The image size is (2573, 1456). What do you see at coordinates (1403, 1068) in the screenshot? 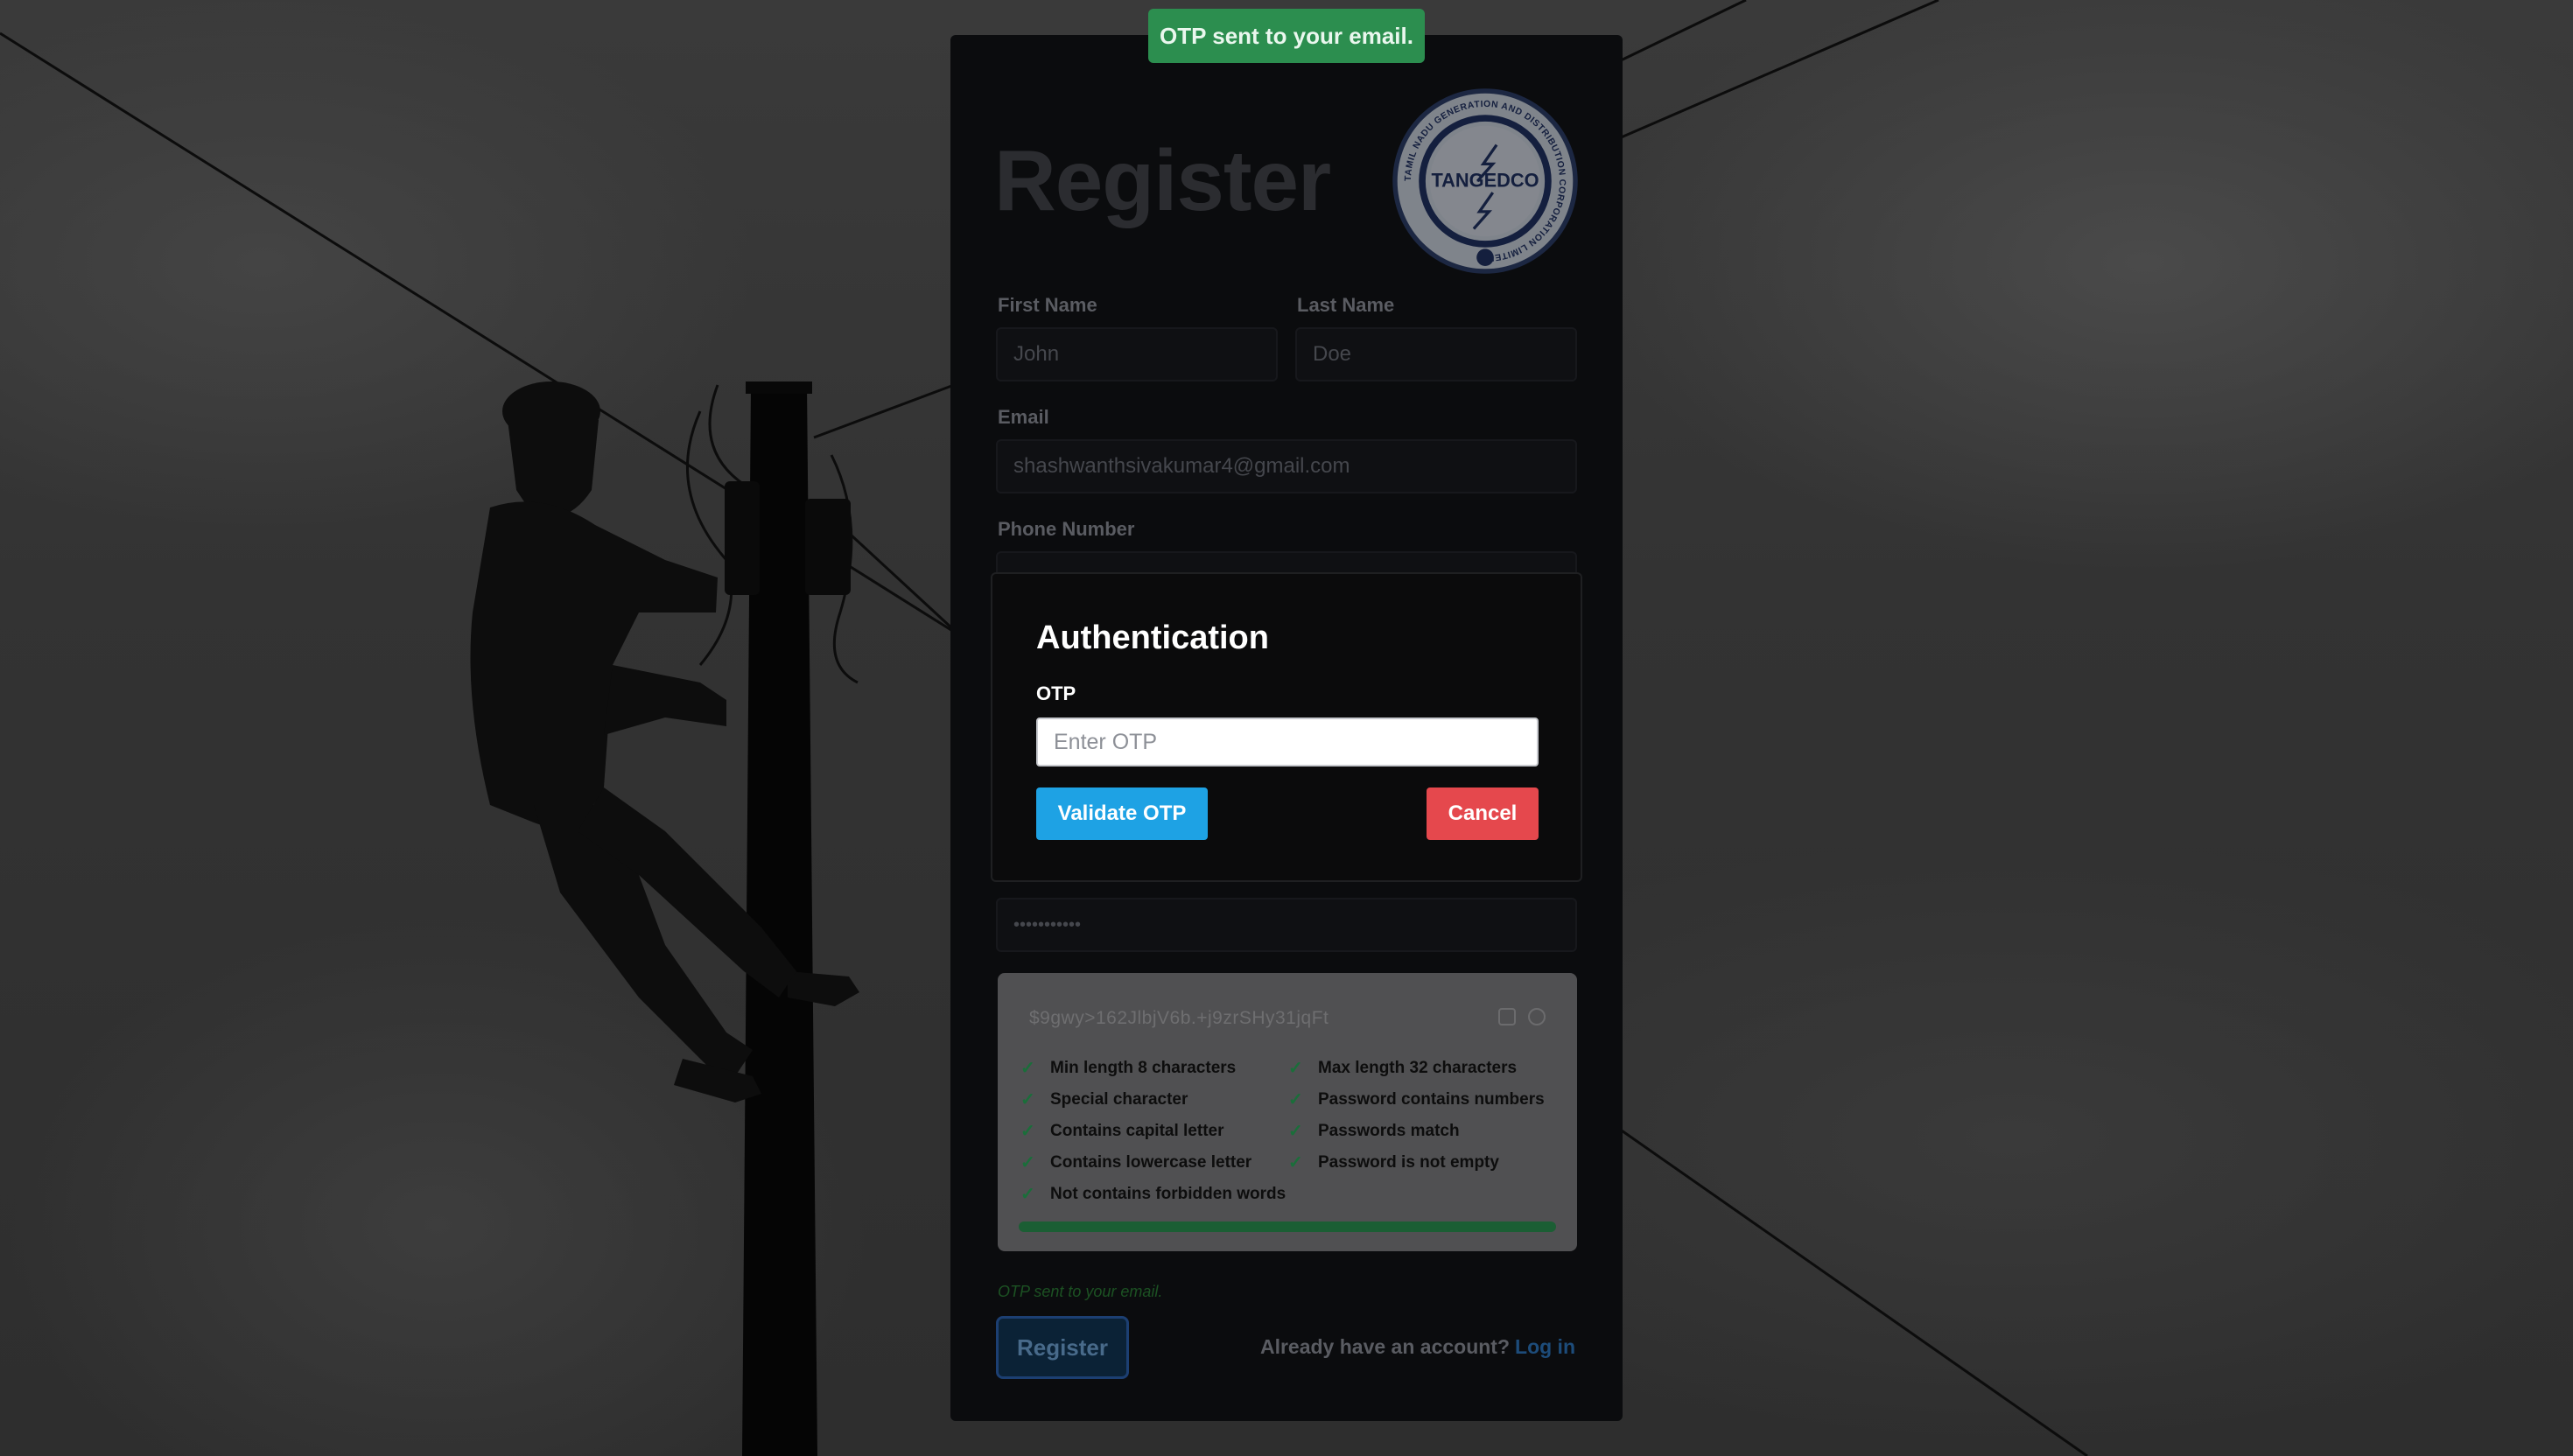
I see `rule-item: ✓ Max length 32 characters` at bounding box center [1403, 1068].